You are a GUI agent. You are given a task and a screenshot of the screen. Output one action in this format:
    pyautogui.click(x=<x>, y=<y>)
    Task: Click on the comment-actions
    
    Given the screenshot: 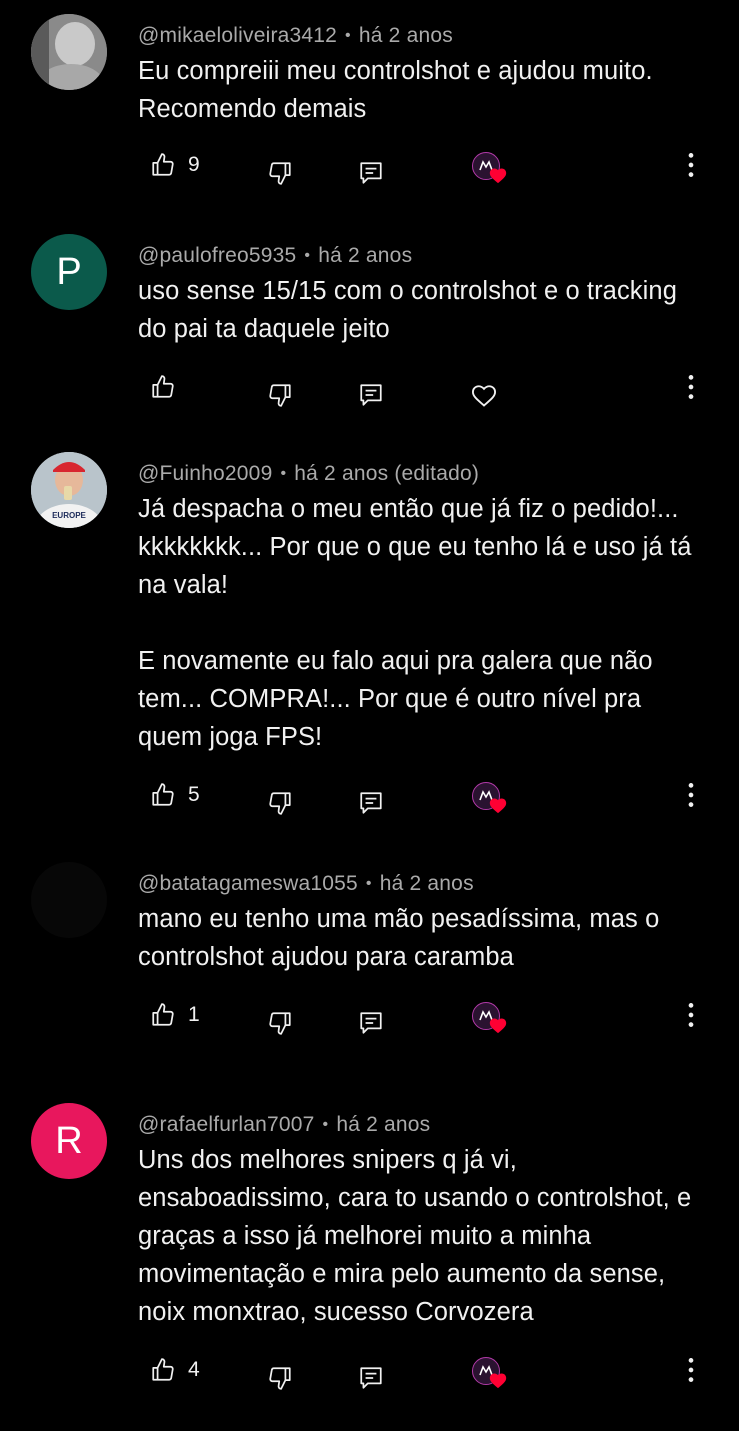 What is the action you would take?
    pyautogui.click(x=369, y=394)
    